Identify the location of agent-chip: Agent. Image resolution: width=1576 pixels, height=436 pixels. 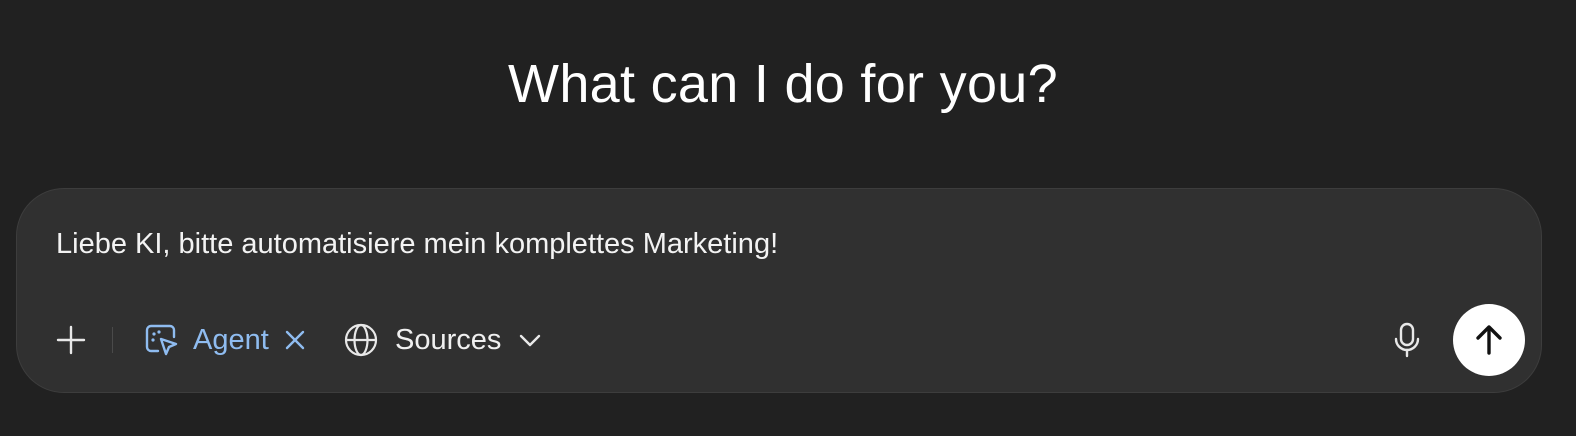
(225, 340).